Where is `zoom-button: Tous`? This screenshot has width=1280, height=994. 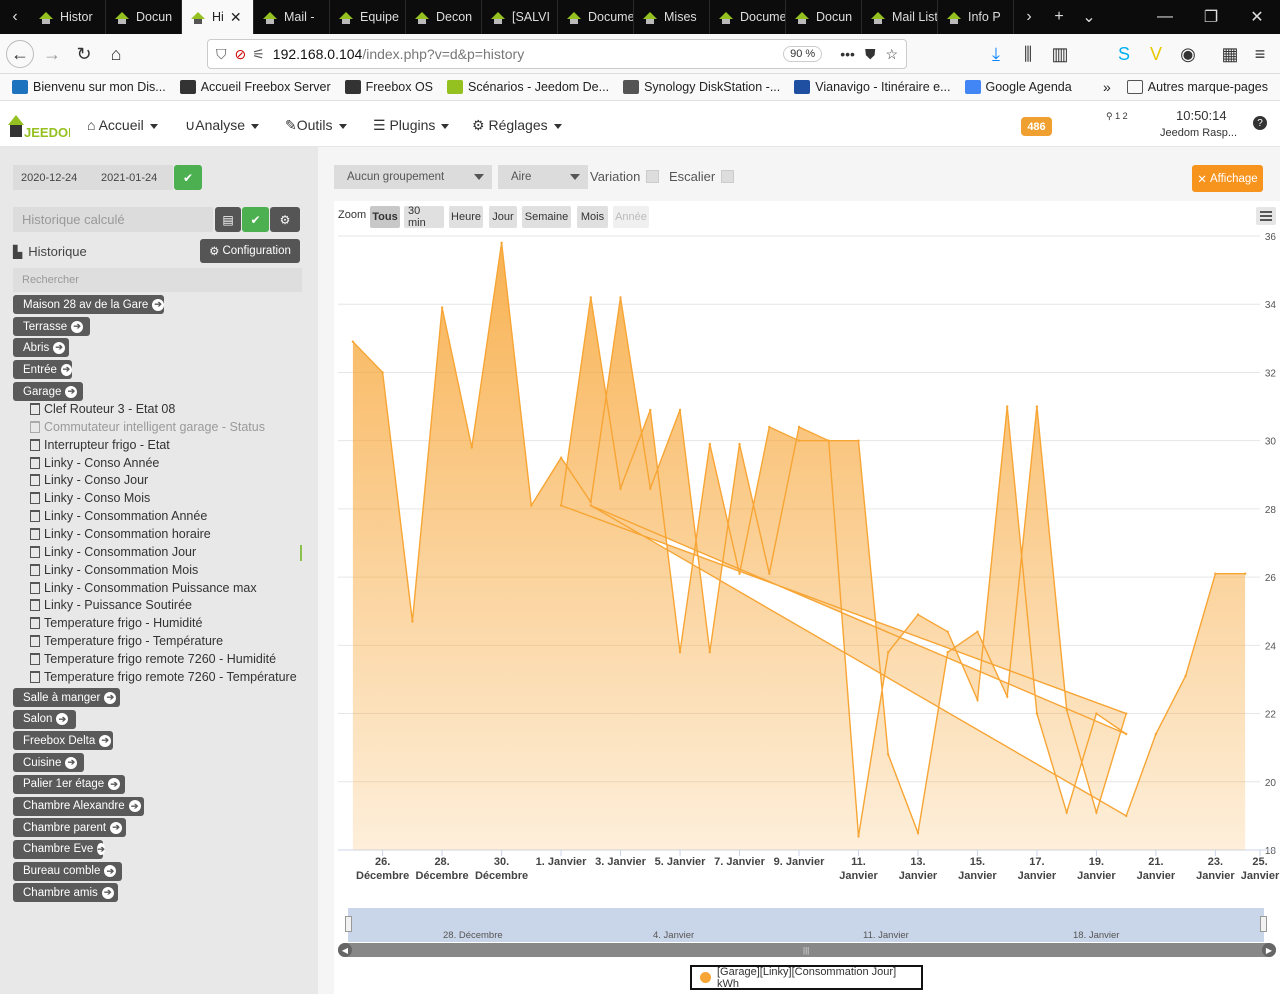
zoom-button: Tous is located at coordinates (385, 217).